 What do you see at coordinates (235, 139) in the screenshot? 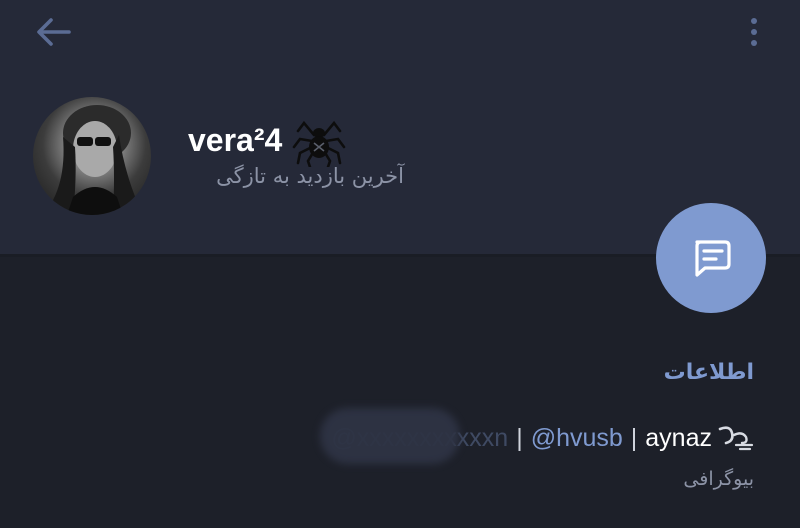
I see `profile-name: vera²4` at bounding box center [235, 139].